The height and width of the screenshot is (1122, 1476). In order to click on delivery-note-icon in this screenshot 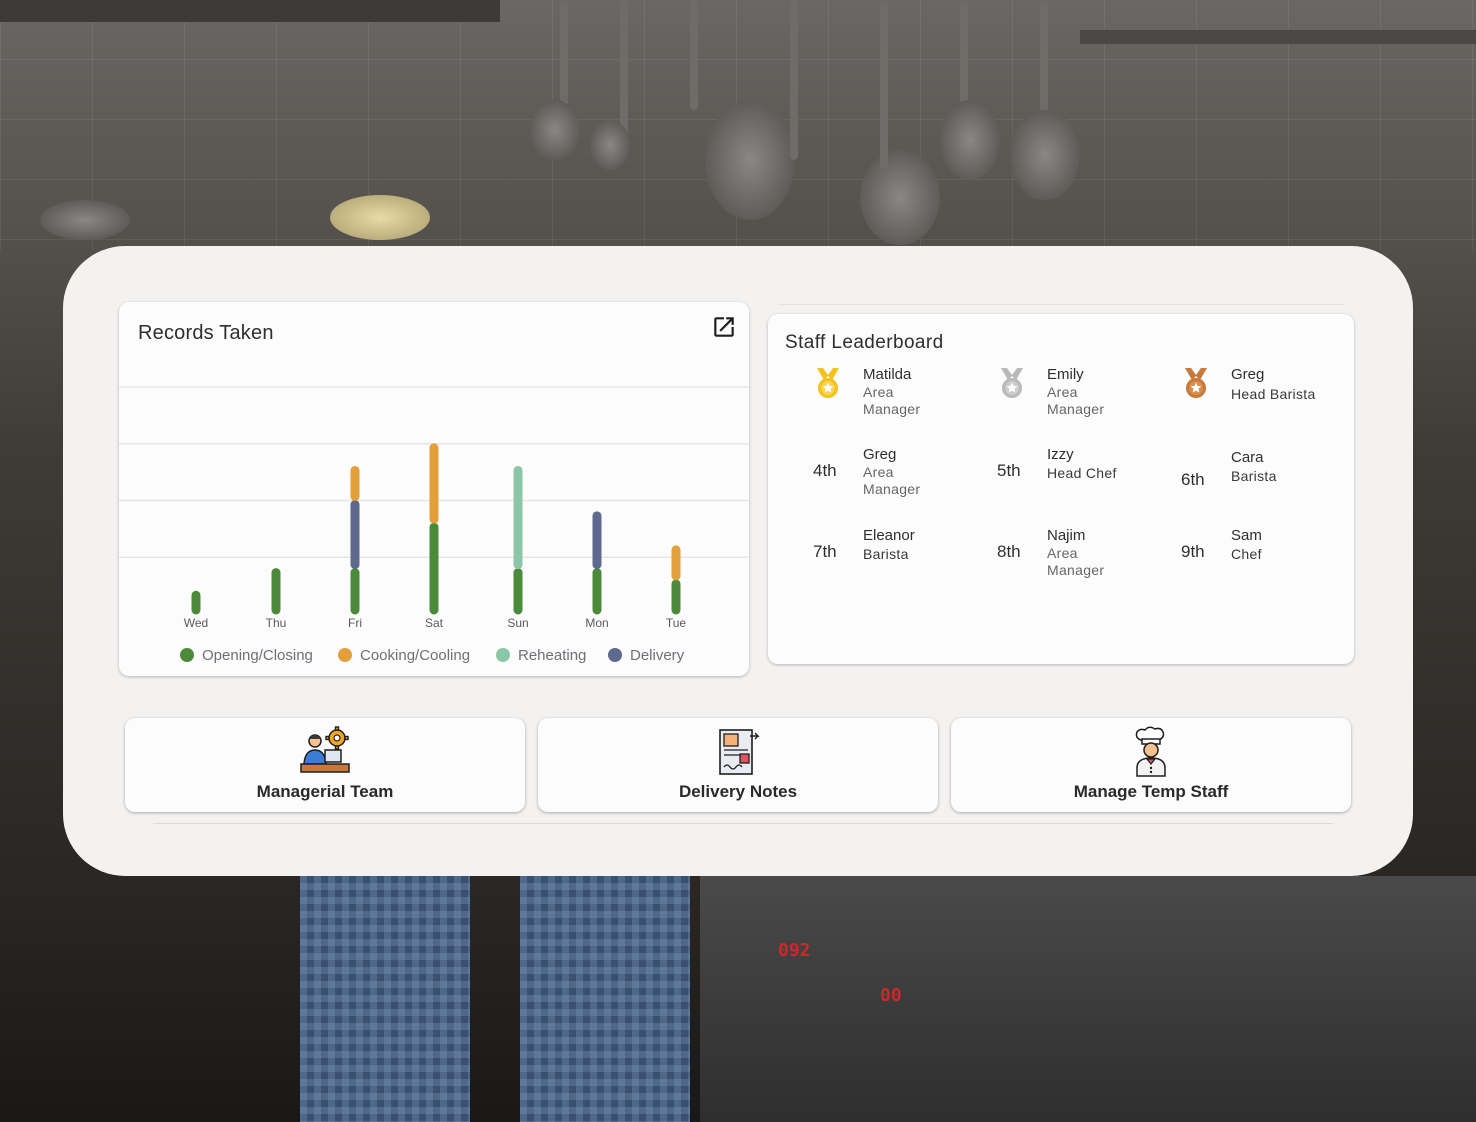, I will do `click(739, 752)`.